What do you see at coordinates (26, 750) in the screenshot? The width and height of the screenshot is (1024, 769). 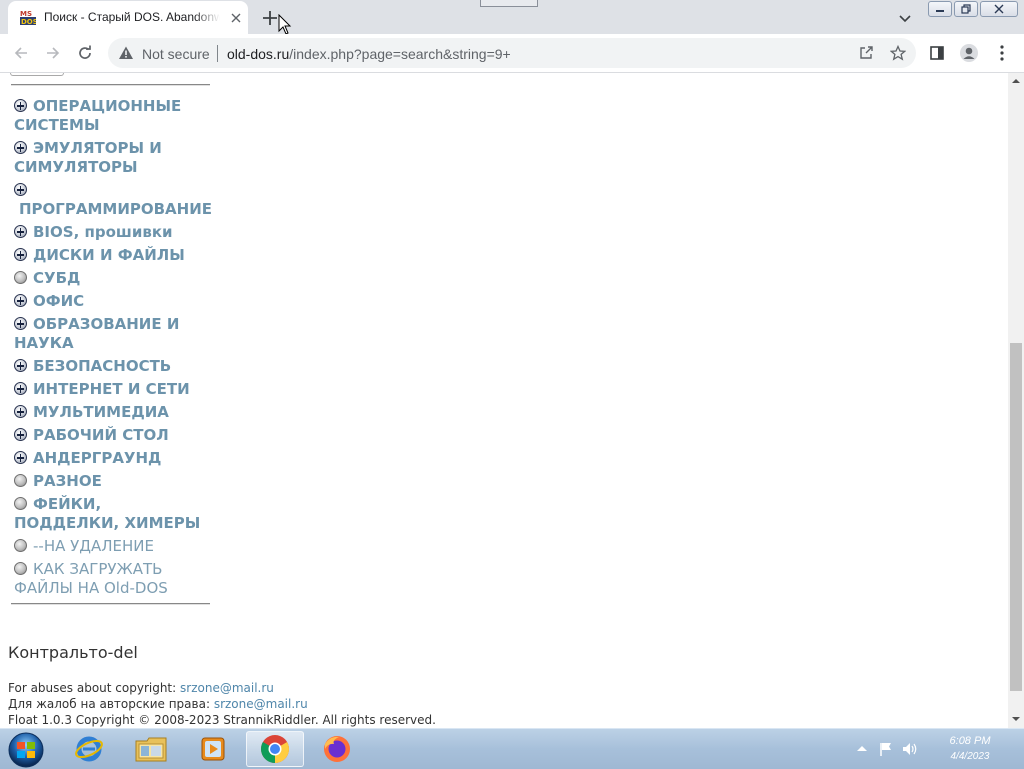 I see `windows-start-orb-icon` at bounding box center [26, 750].